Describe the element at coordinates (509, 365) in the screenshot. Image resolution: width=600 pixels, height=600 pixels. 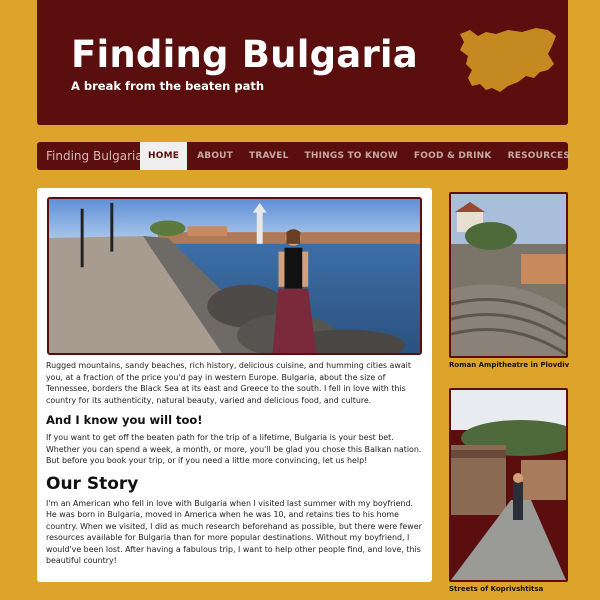
I see `photo1-caption: Roman Ampitheatre in Plovdiv` at that location.